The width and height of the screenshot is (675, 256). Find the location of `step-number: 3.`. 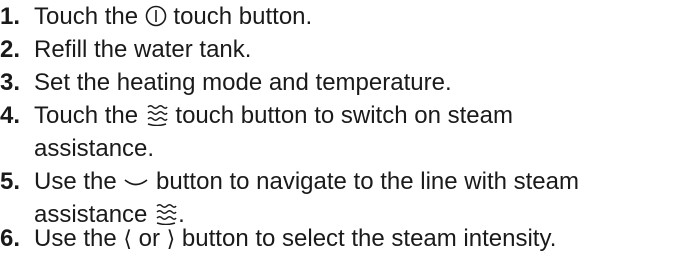

step-number: 3. is located at coordinates (10, 82).